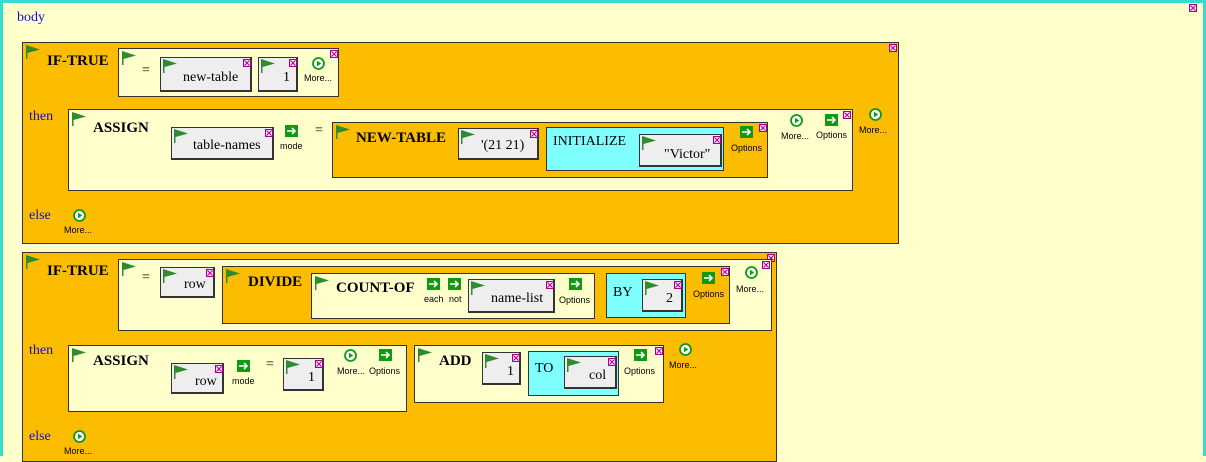  Describe the element at coordinates (662, 295) in the screenshot. I see `number-value: 2` at that location.